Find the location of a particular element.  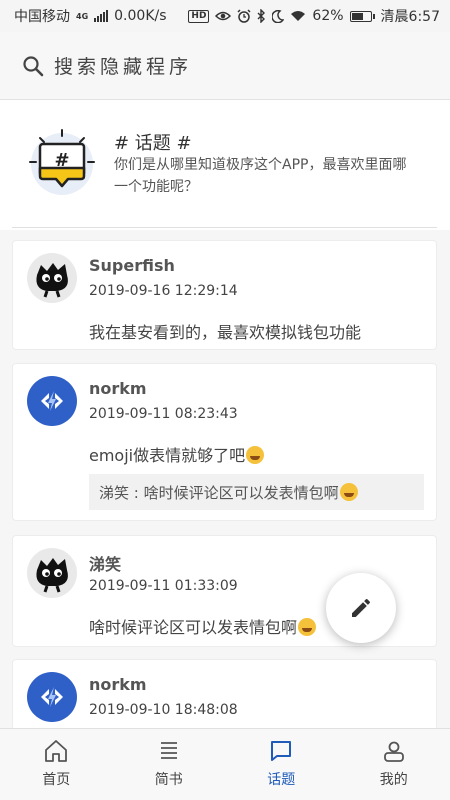

search-icon is located at coordinates (33, 65).